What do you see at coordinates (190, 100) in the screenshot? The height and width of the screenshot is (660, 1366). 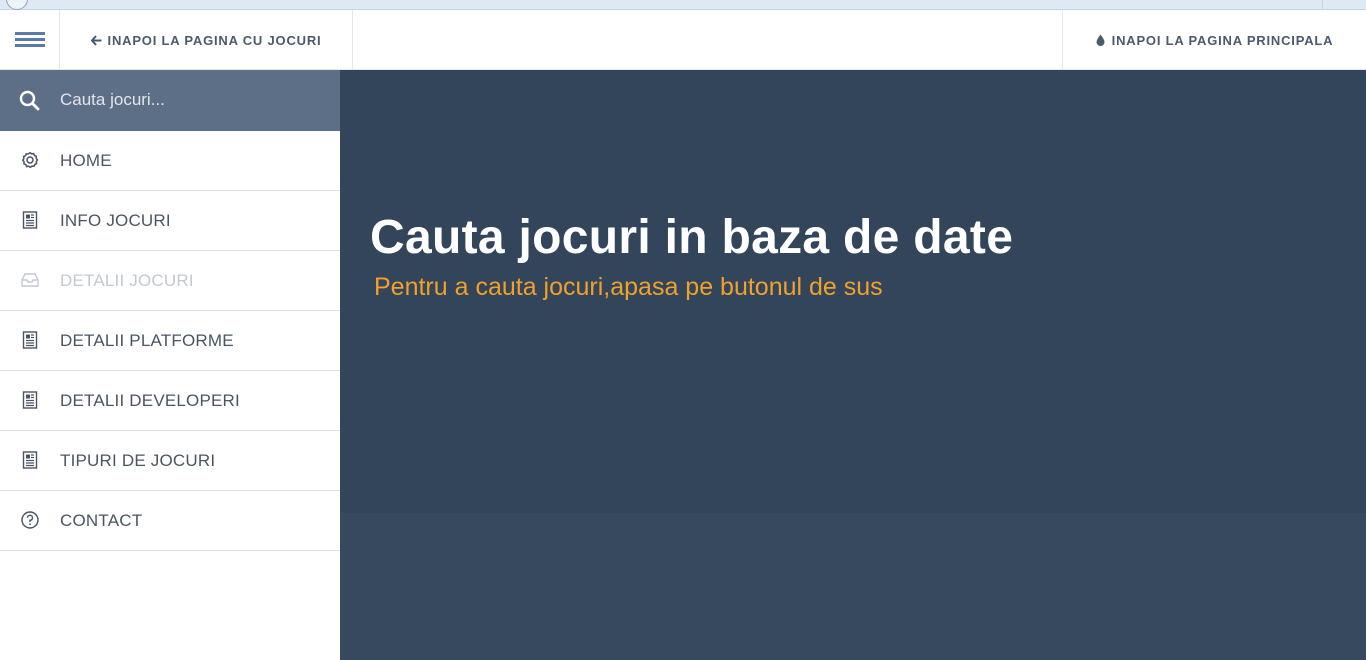 I see `search-input` at bounding box center [190, 100].